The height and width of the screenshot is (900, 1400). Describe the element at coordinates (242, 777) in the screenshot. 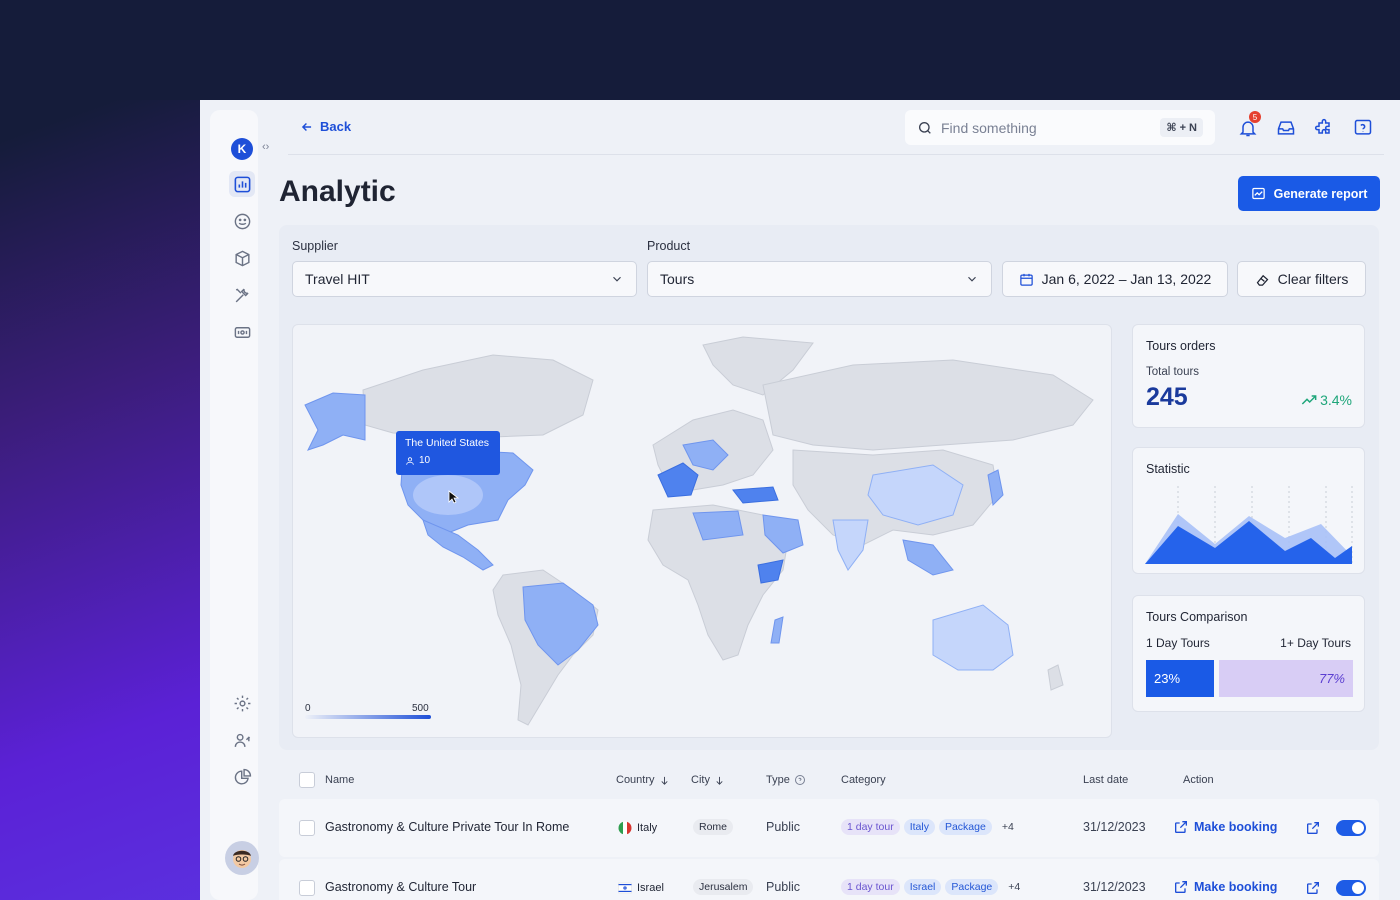

I see `sidebar-pie-chart-icon` at that location.